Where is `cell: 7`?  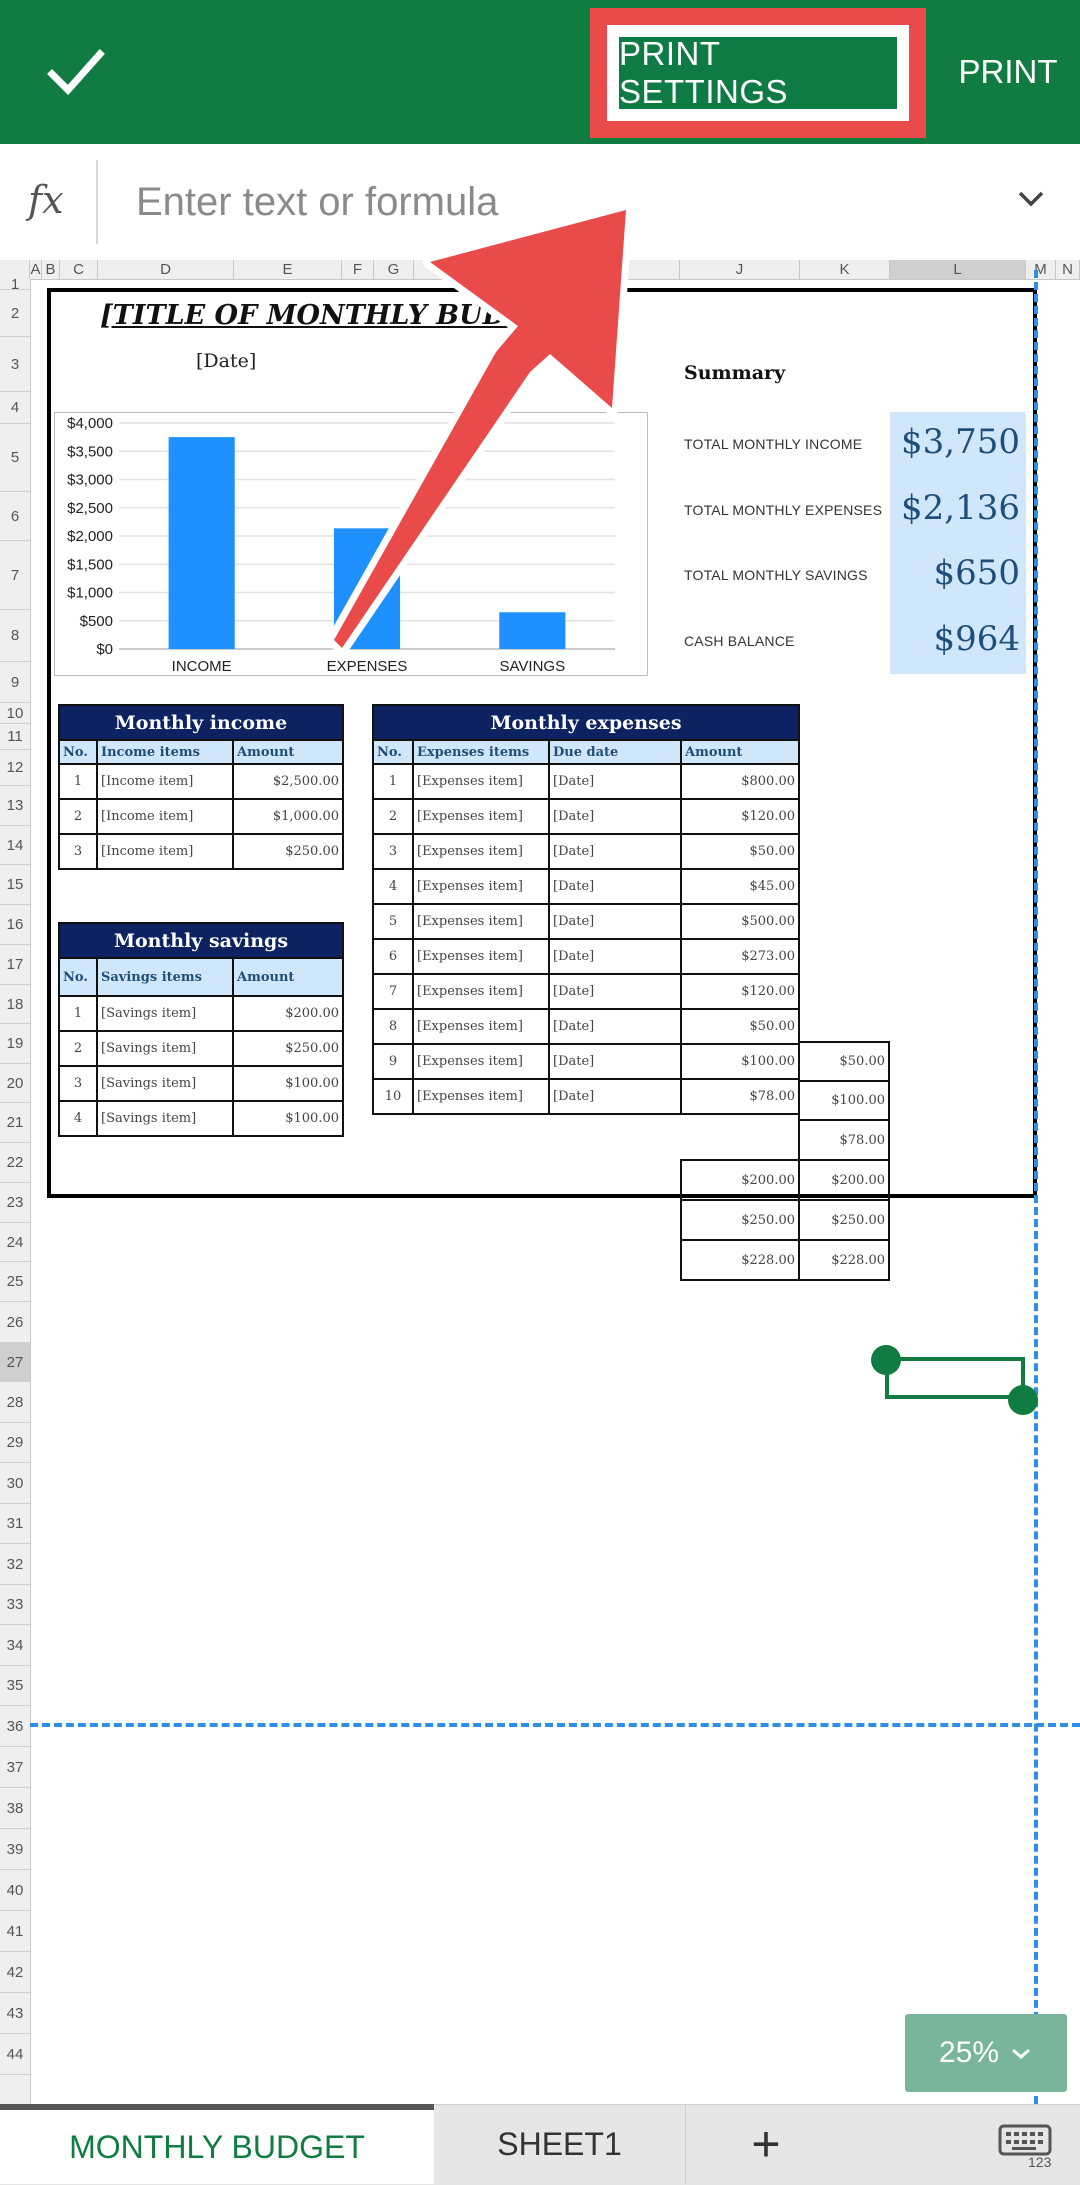
cell: 7 is located at coordinates (393, 991).